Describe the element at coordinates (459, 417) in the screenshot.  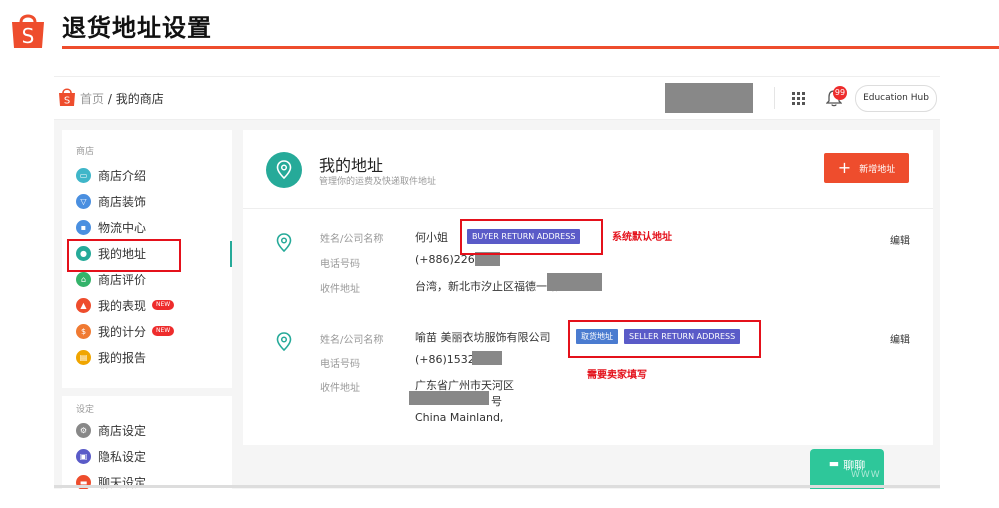
I see `address-value-line3: China Mainland,` at that location.